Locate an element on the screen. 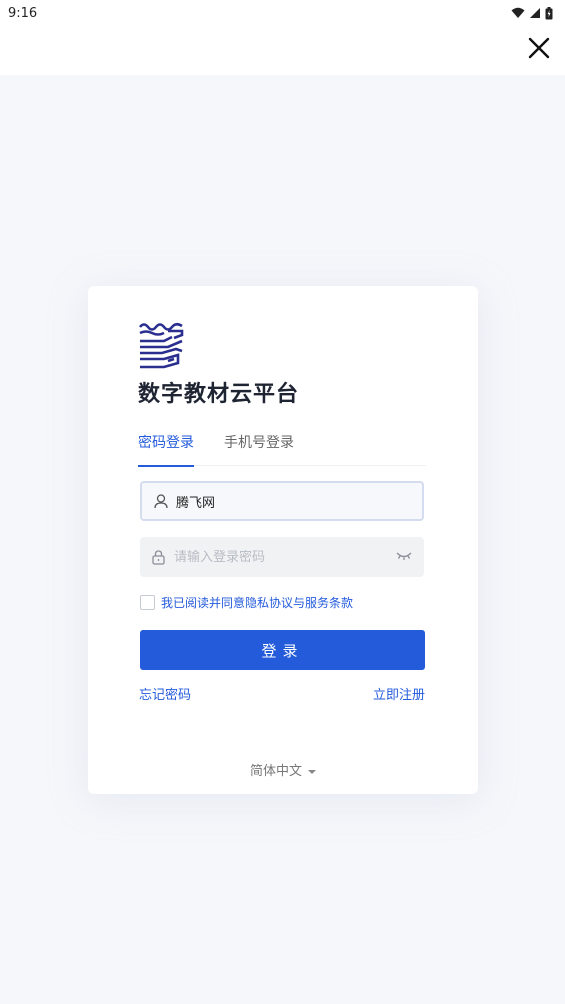 This screenshot has width=565, height=1004. status-bar: 9:16 is located at coordinates (282, 13).